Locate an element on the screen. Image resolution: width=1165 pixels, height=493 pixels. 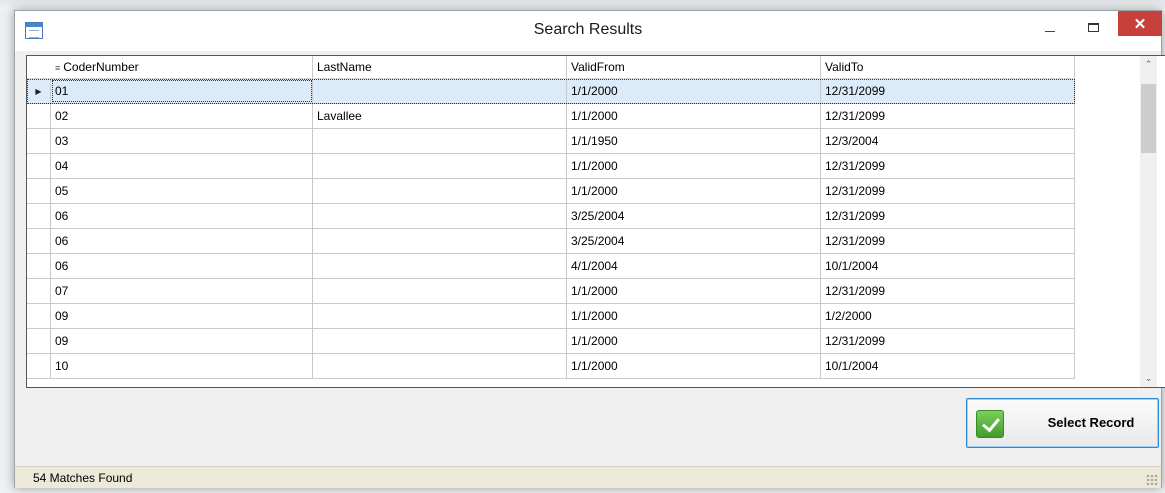
last-name-cell: Lavallee is located at coordinates (440, 116).